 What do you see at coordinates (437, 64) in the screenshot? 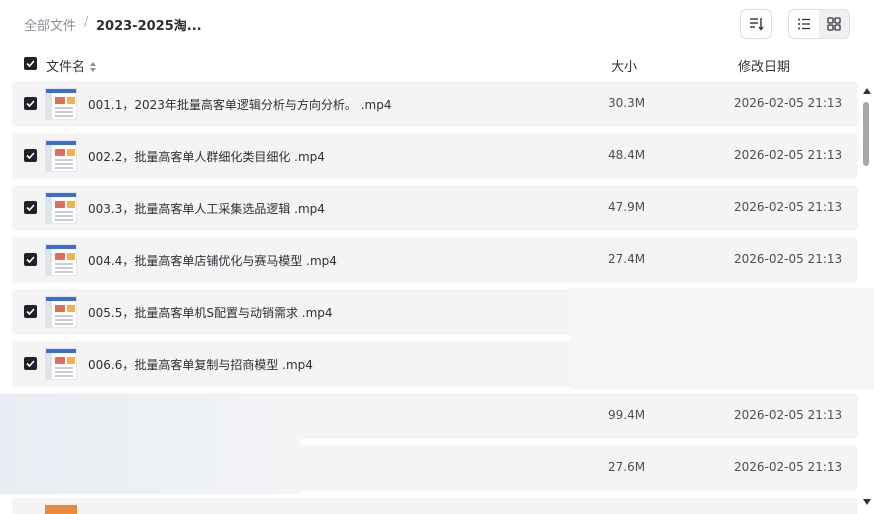
I see `table-header: 文件名 大小 修改日期` at bounding box center [437, 64].